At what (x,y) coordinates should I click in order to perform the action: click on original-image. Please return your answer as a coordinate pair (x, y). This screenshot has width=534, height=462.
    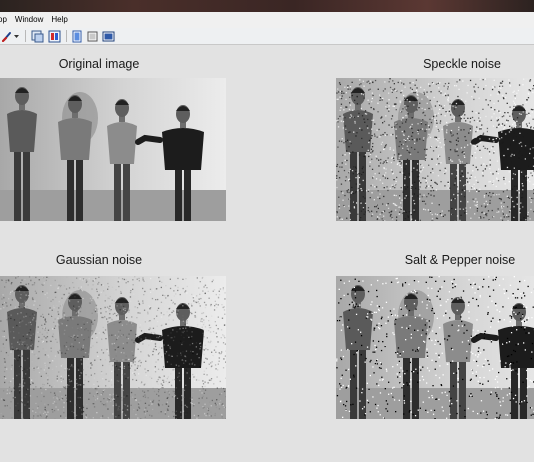
    Looking at the image, I should click on (113, 149).